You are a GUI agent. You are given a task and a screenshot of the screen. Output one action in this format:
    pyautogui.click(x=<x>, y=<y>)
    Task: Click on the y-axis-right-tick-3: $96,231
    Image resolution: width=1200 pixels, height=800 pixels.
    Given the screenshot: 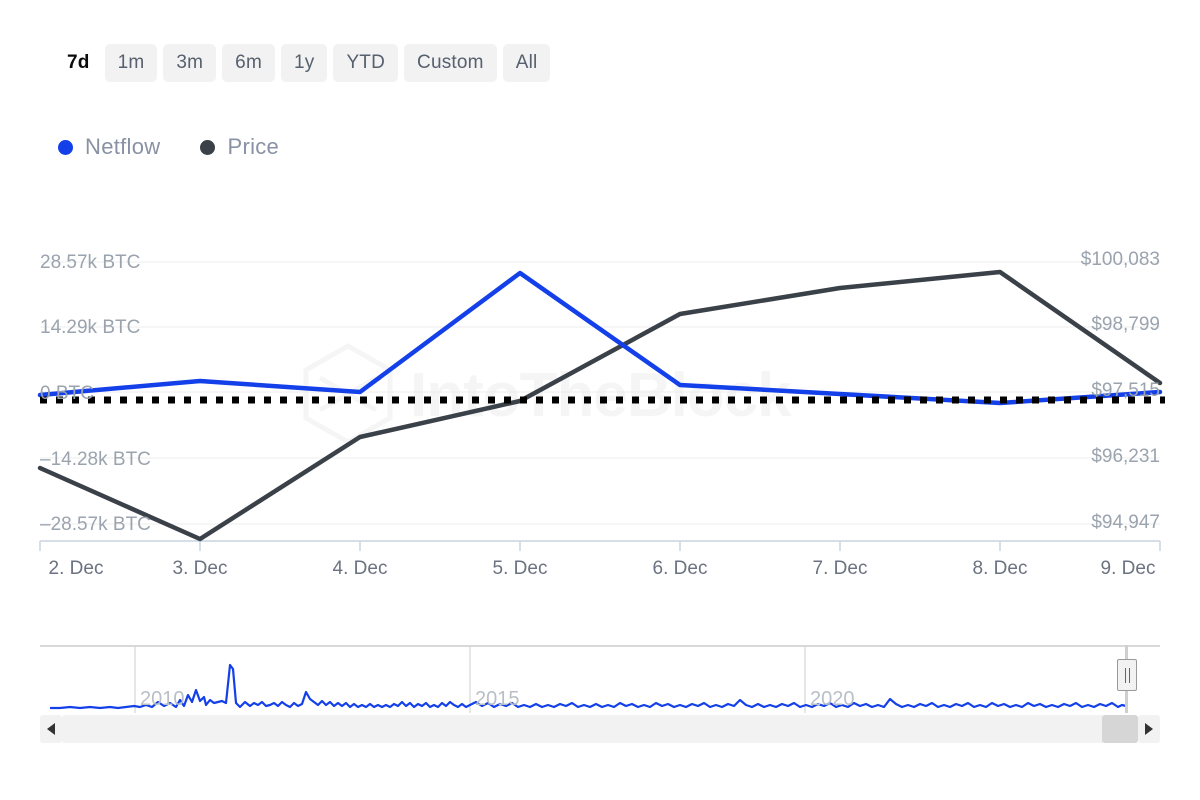 What is the action you would take?
    pyautogui.click(x=1125, y=456)
    